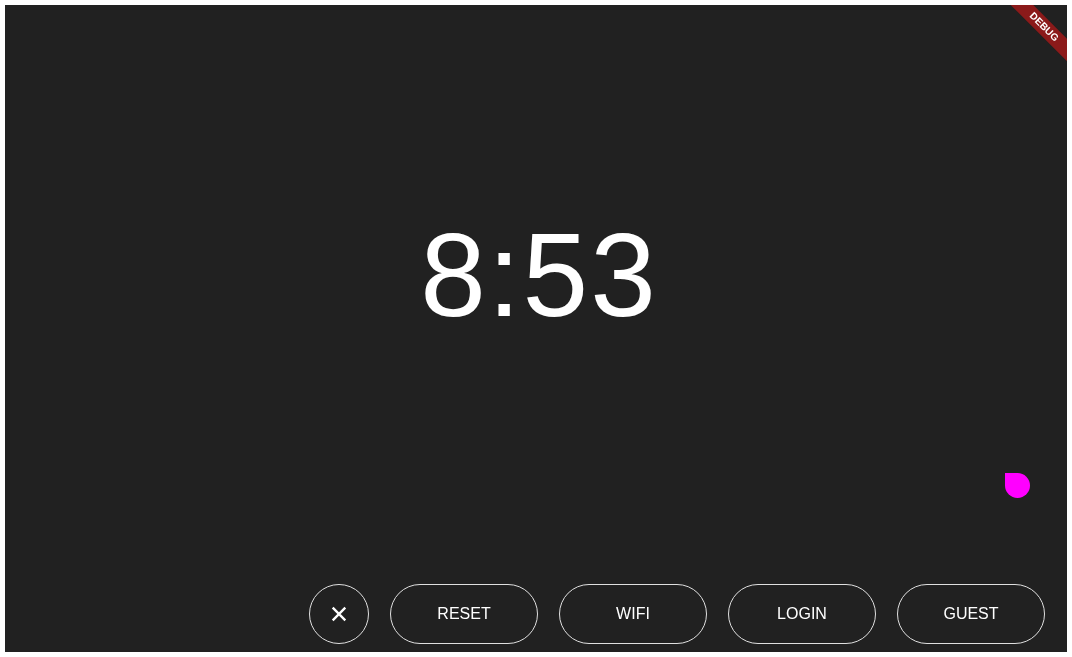 This screenshot has height=657, width=1072. Describe the element at coordinates (339, 614) in the screenshot. I see `close-icon` at that location.